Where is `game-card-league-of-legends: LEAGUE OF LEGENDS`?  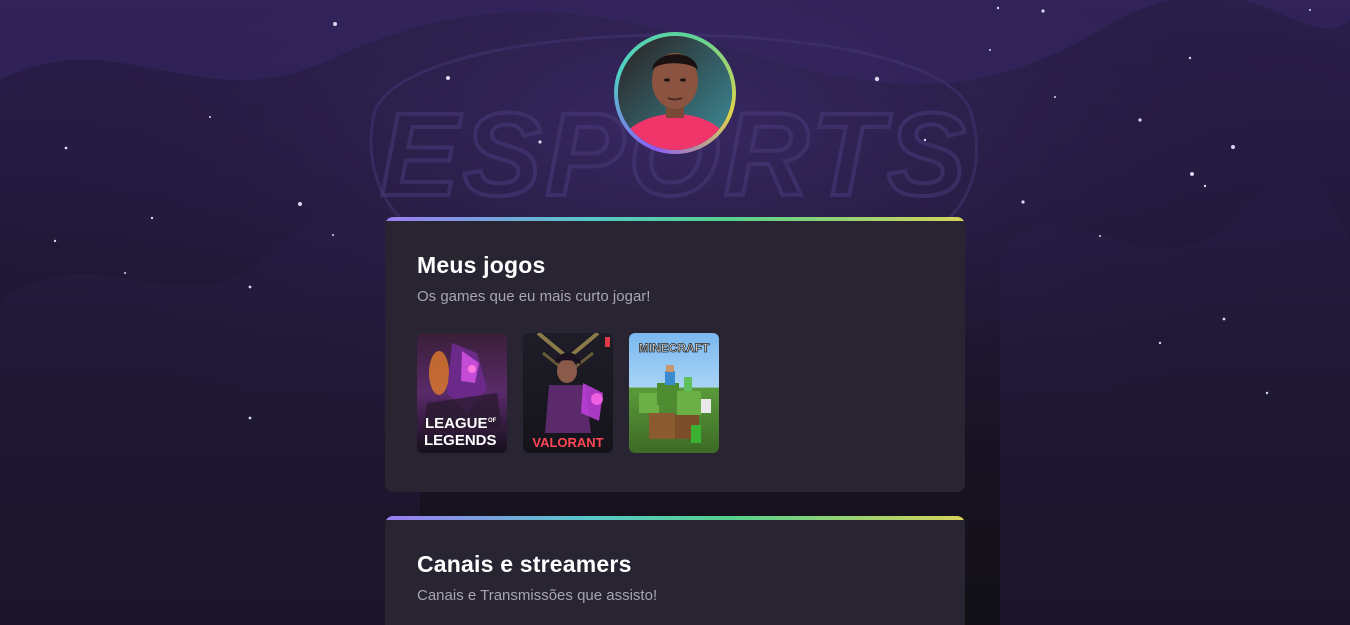
game-card-league-of-legends: LEAGUE OF LEGENDS is located at coordinates (462, 393).